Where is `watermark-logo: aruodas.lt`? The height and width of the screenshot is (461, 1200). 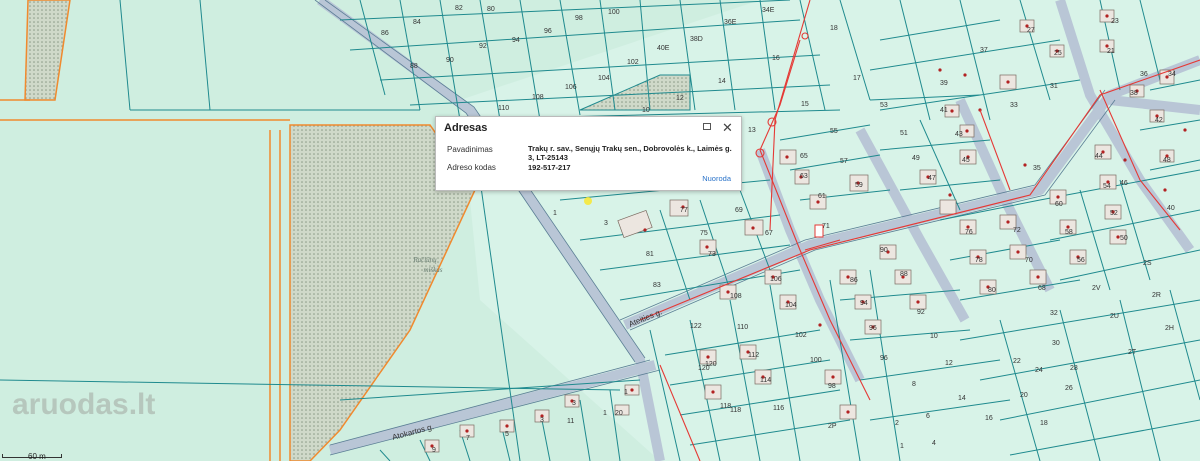 watermark-logo: aruodas.lt is located at coordinates (83, 405).